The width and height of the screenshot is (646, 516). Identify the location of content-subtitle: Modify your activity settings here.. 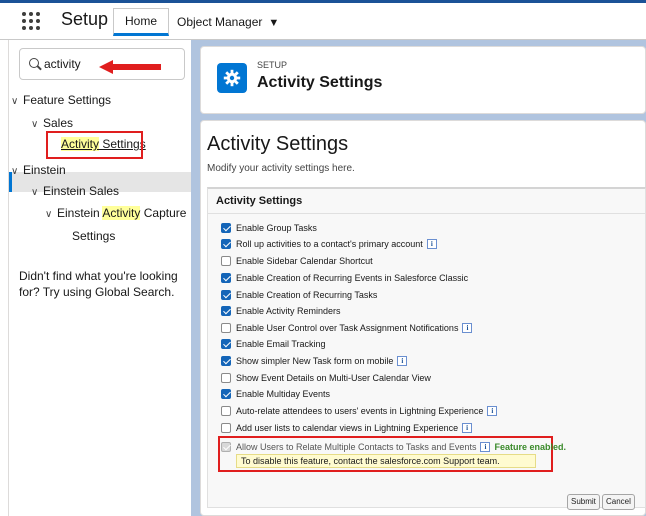
(281, 168).